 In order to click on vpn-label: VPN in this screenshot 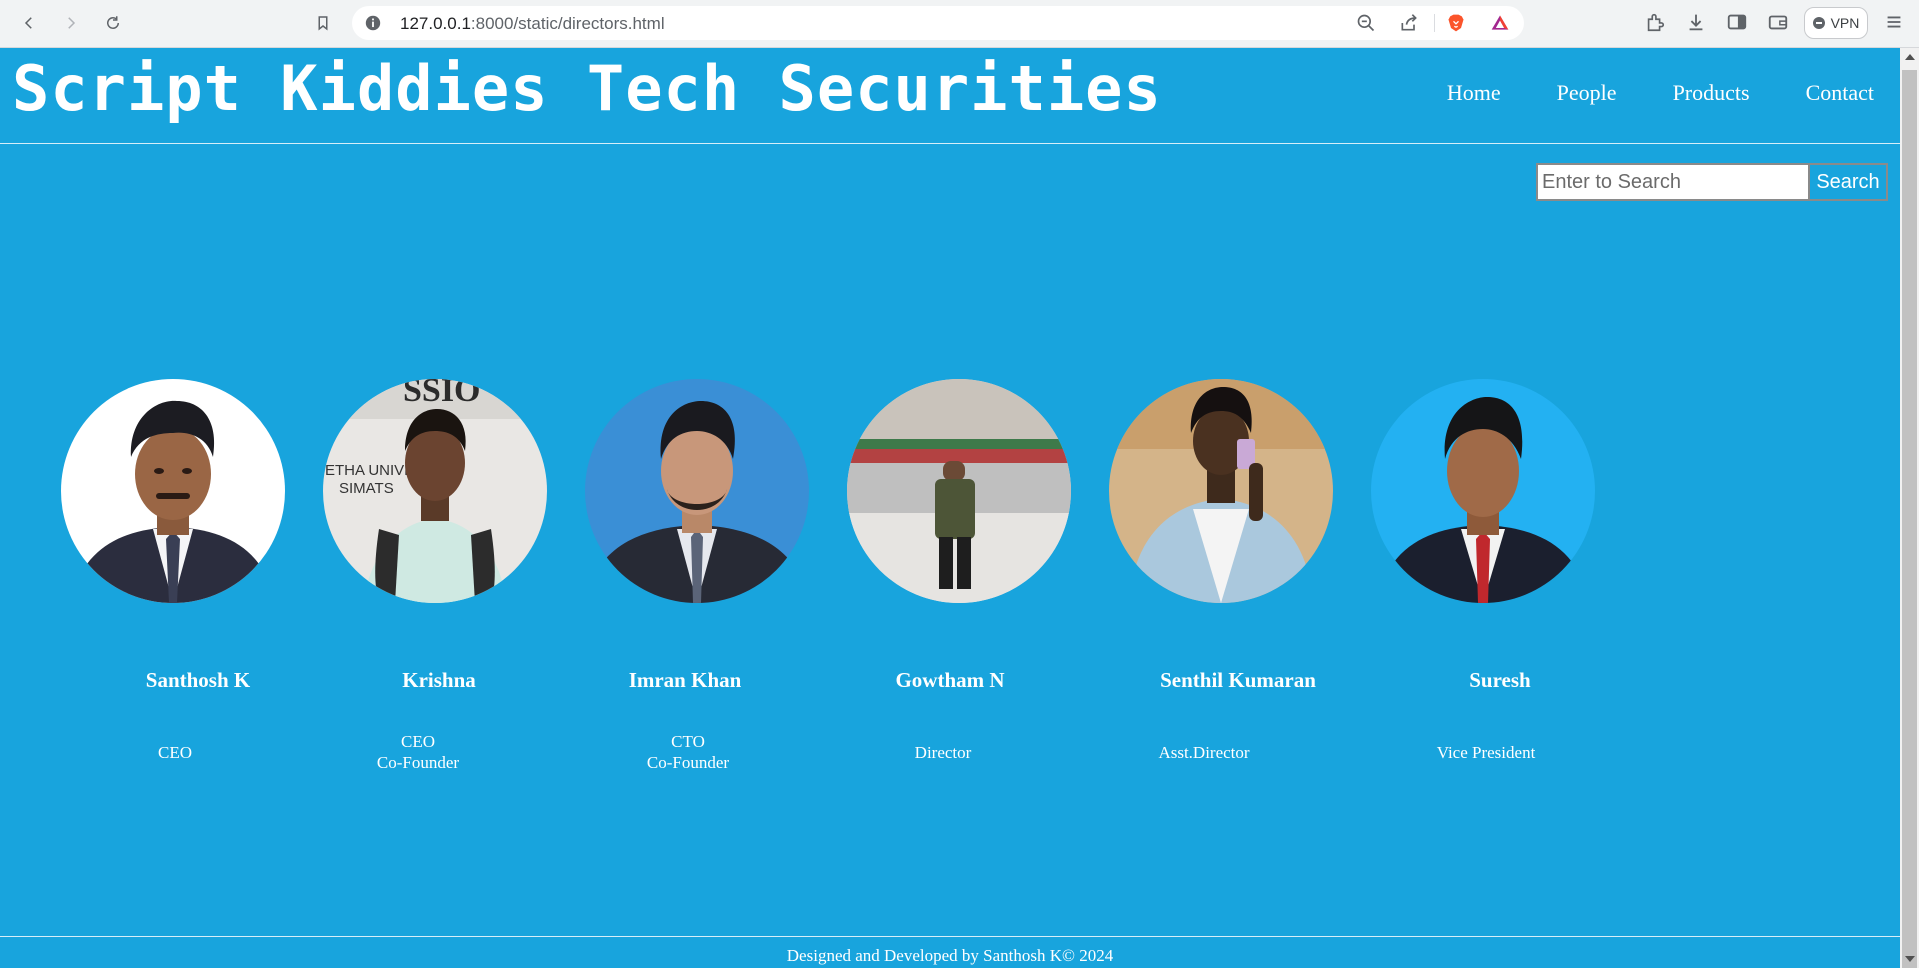, I will do `click(1845, 23)`.